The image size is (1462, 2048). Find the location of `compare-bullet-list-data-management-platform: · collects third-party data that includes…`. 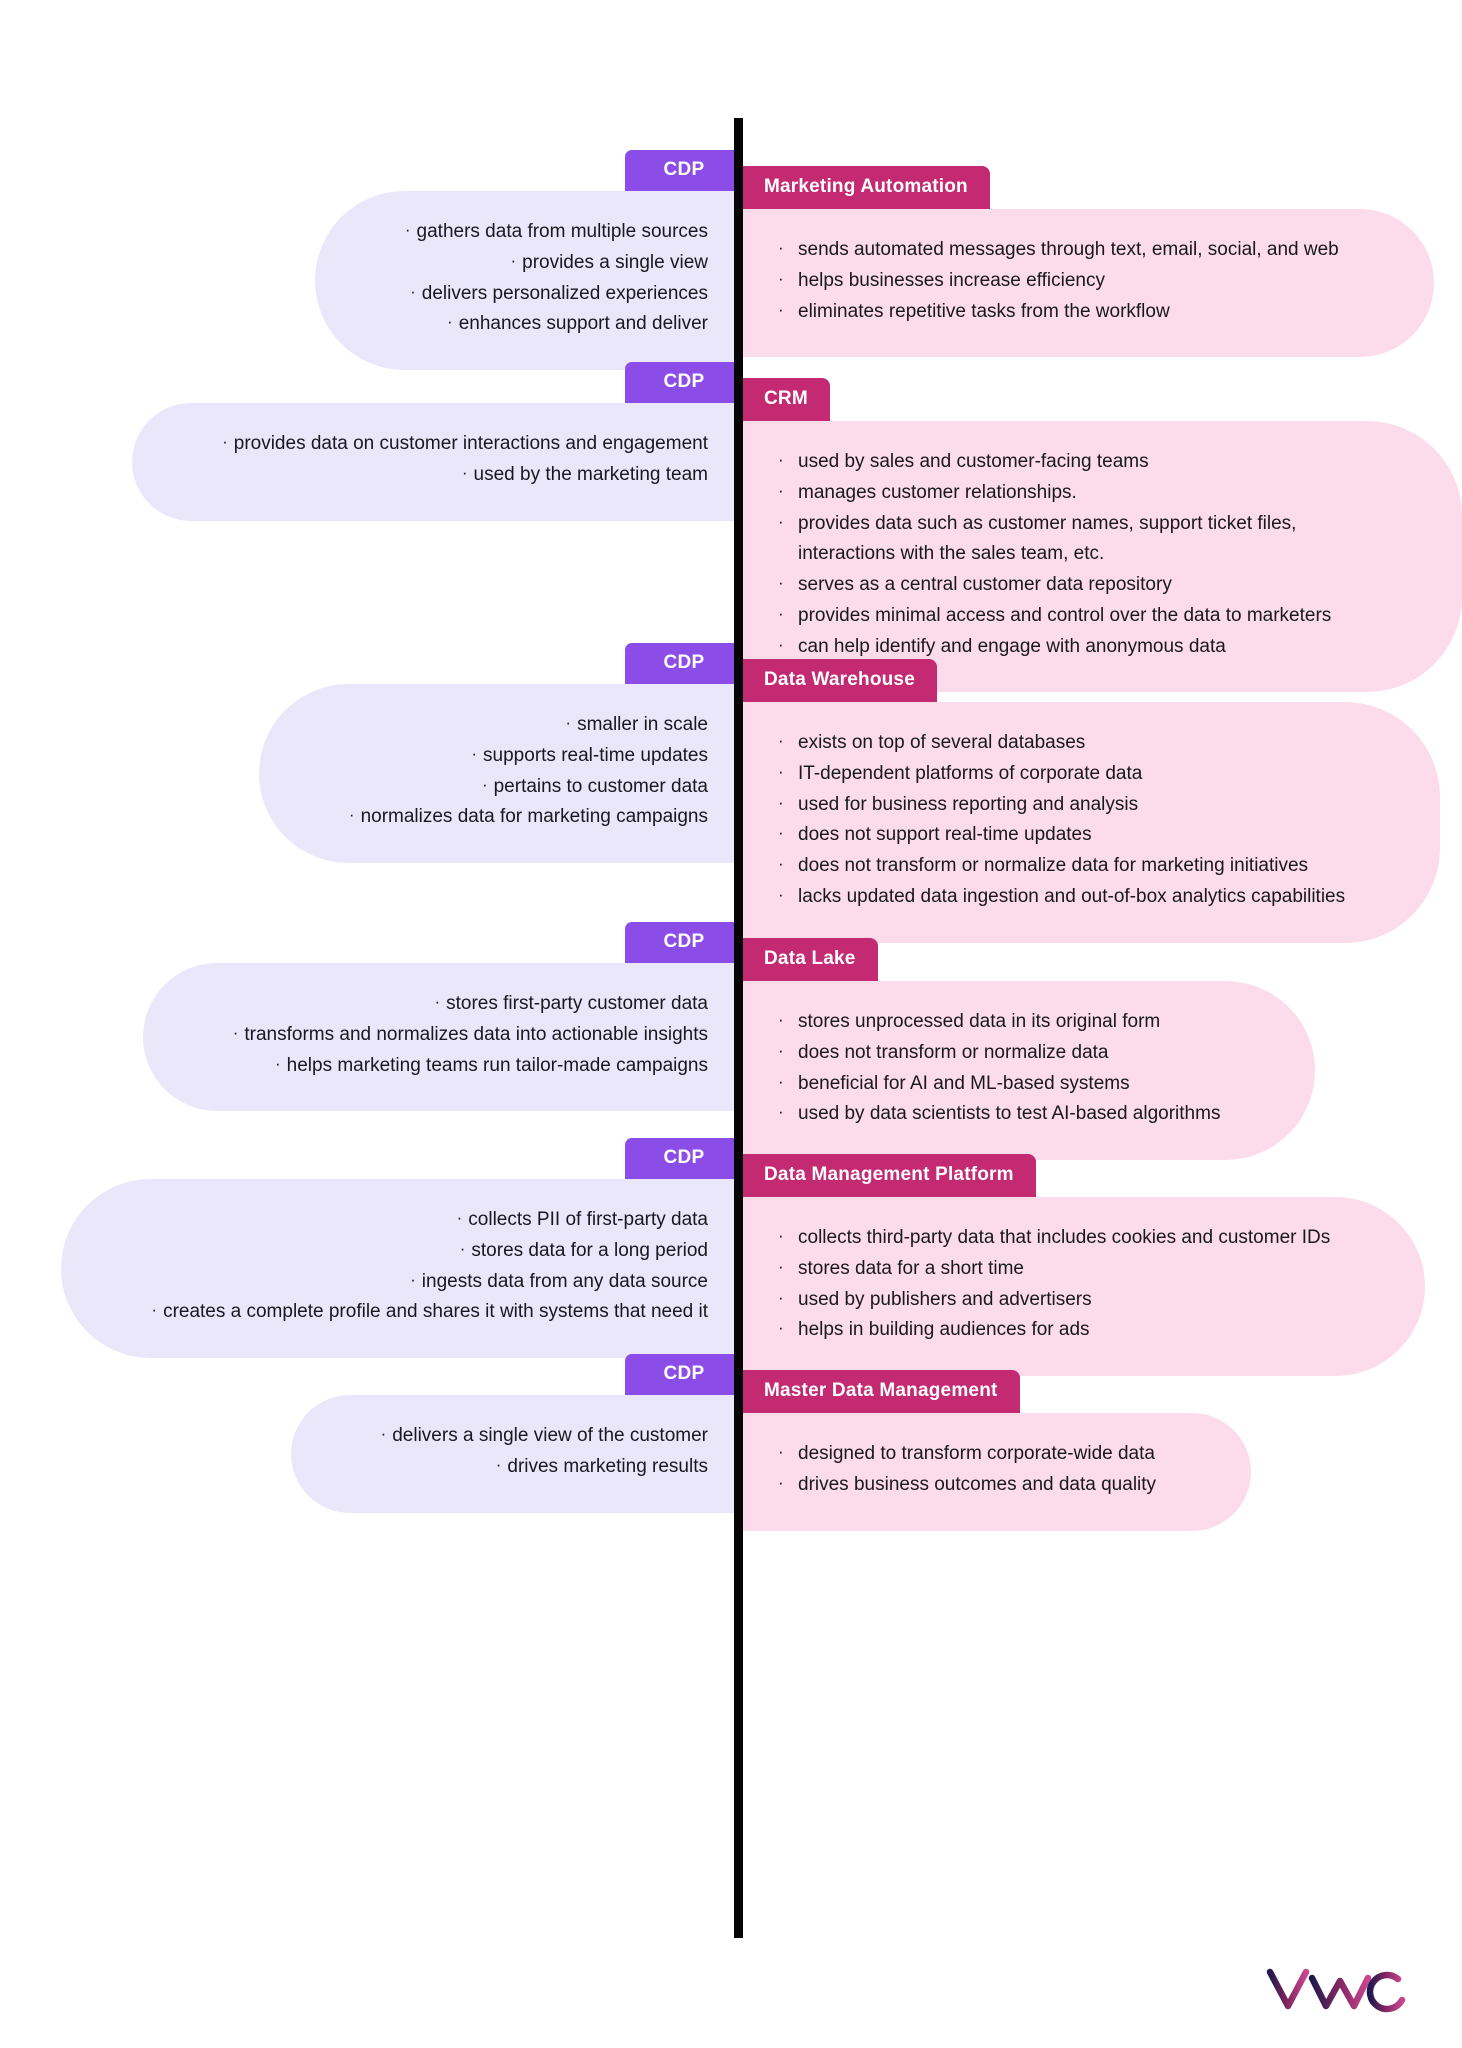

compare-bullet-list-data-management-platform: · collects third-party data that includes… is located at coordinates (1053, 1284).